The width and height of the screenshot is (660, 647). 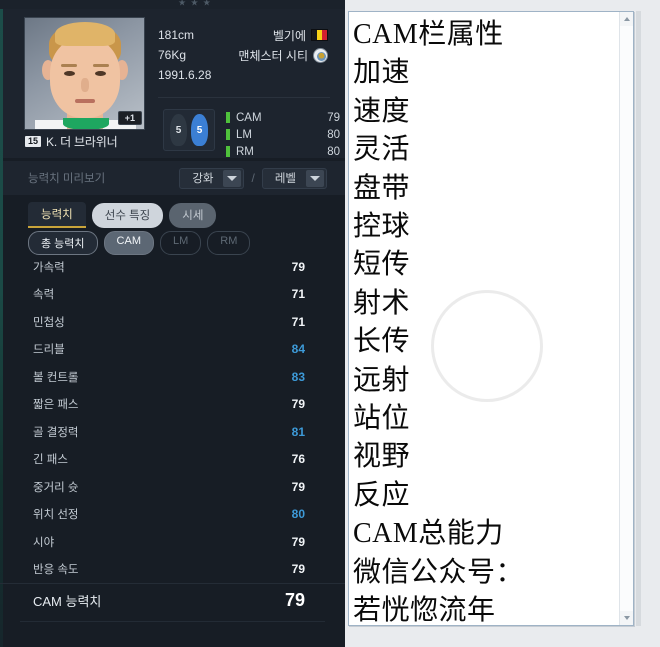 I want to click on level-dropdown-value: 레벨, so click(x=285, y=179).